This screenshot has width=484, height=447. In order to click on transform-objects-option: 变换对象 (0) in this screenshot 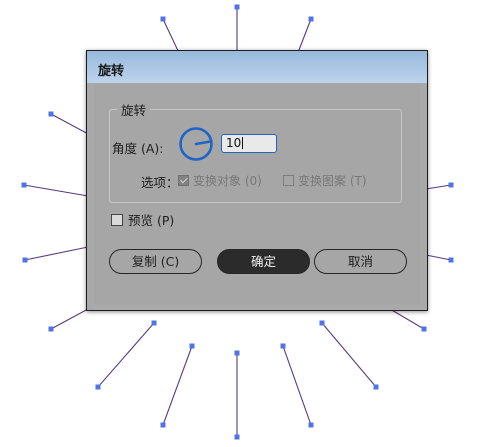, I will do `click(220, 180)`.